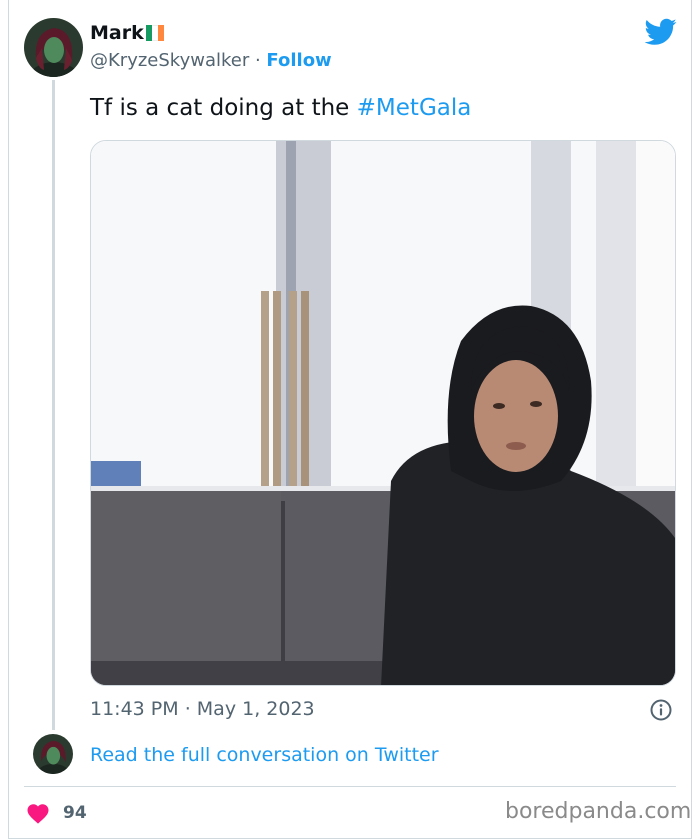 This screenshot has width=700, height=839. Describe the element at coordinates (255, 709) in the screenshot. I see `tweet-date: May 1, 2023` at that location.